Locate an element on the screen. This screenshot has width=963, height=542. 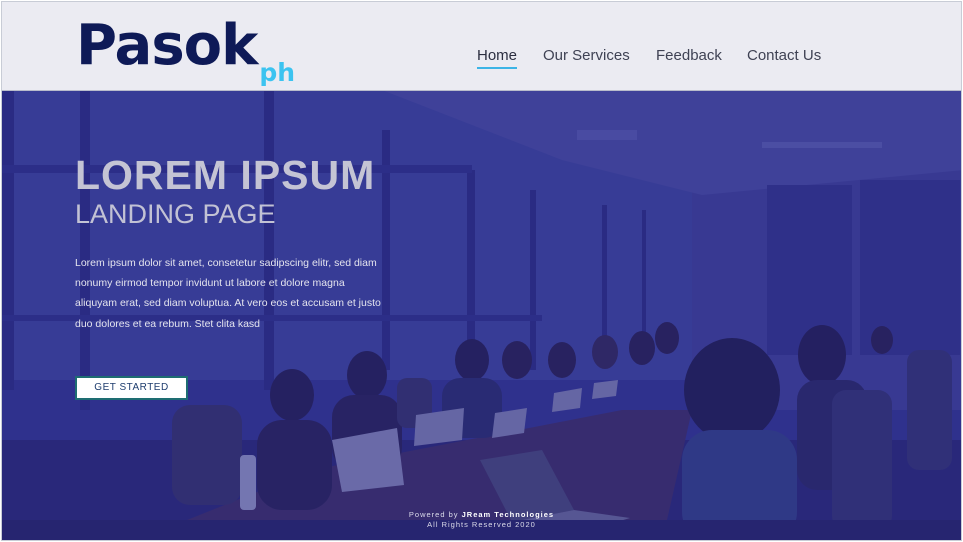
nav-contact-us: Contact Us is located at coordinates (784, 56).